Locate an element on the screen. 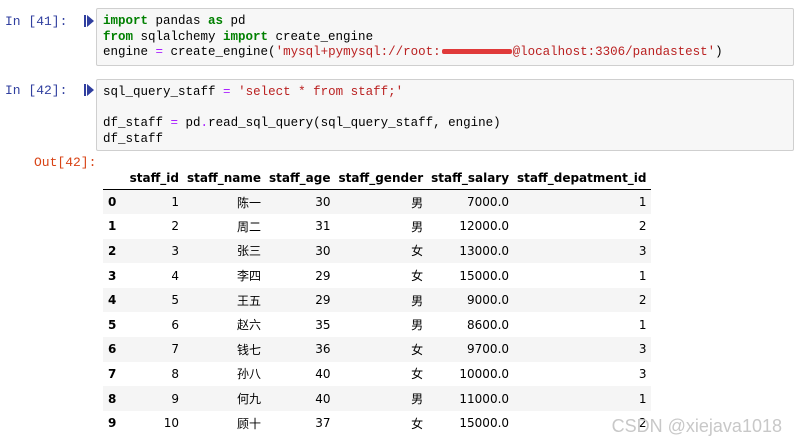 This screenshot has width=796, height=446. column-header-staff-name: staff_name is located at coordinates (224, 178).